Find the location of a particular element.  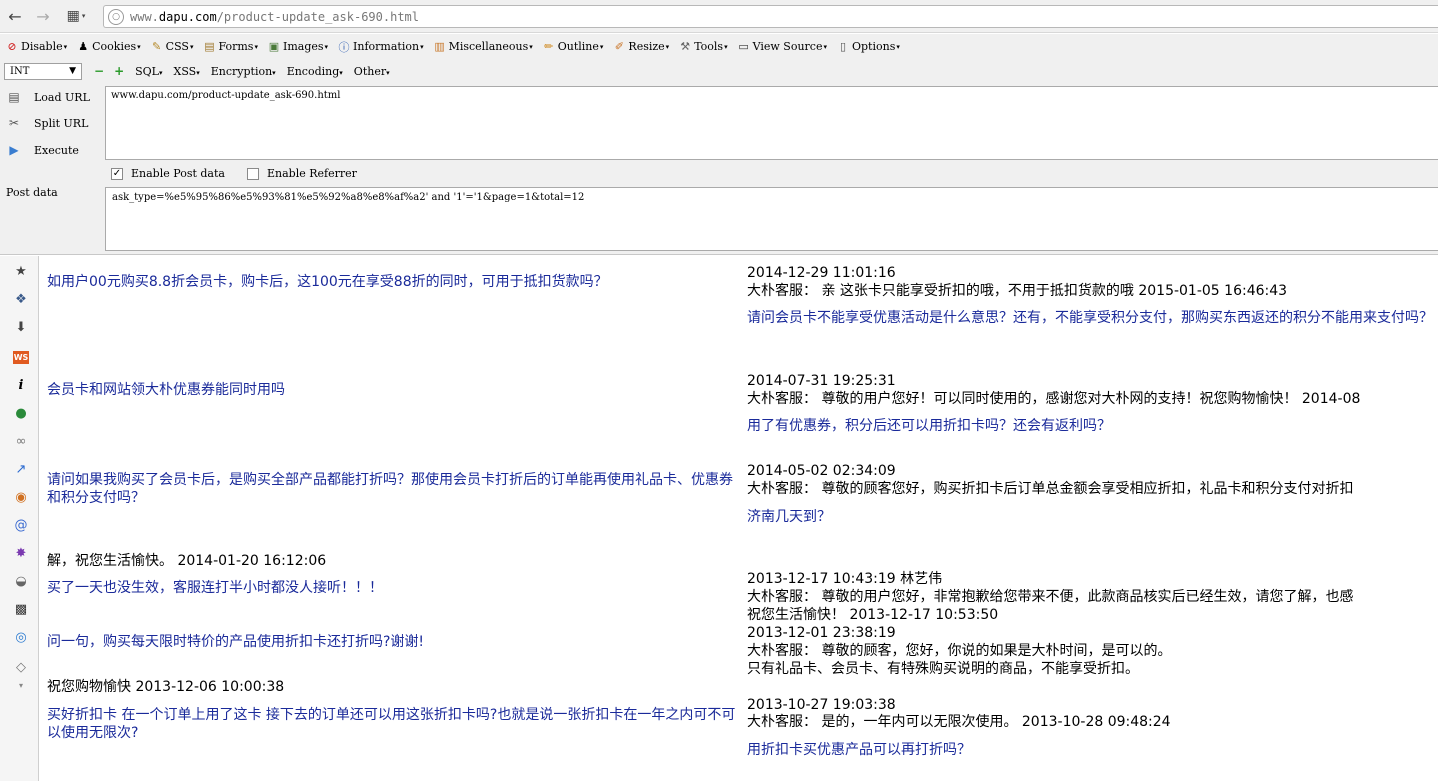

sql-menu: SQL▾ is located at coordinates (148, 71).